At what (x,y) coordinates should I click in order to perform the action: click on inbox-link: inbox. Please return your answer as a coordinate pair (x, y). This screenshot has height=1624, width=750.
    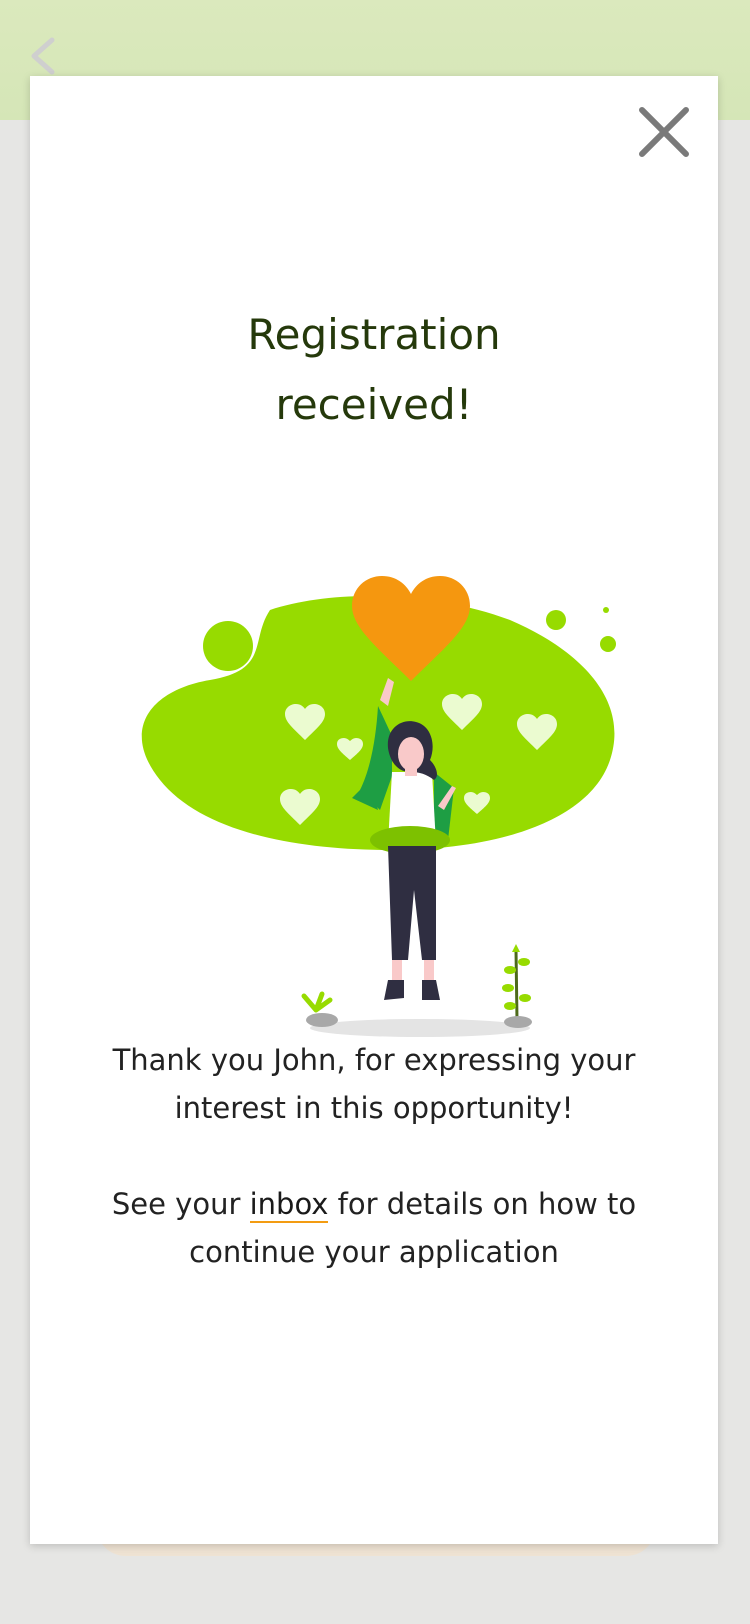
    Looking at the image, I should click on (289, 1205).